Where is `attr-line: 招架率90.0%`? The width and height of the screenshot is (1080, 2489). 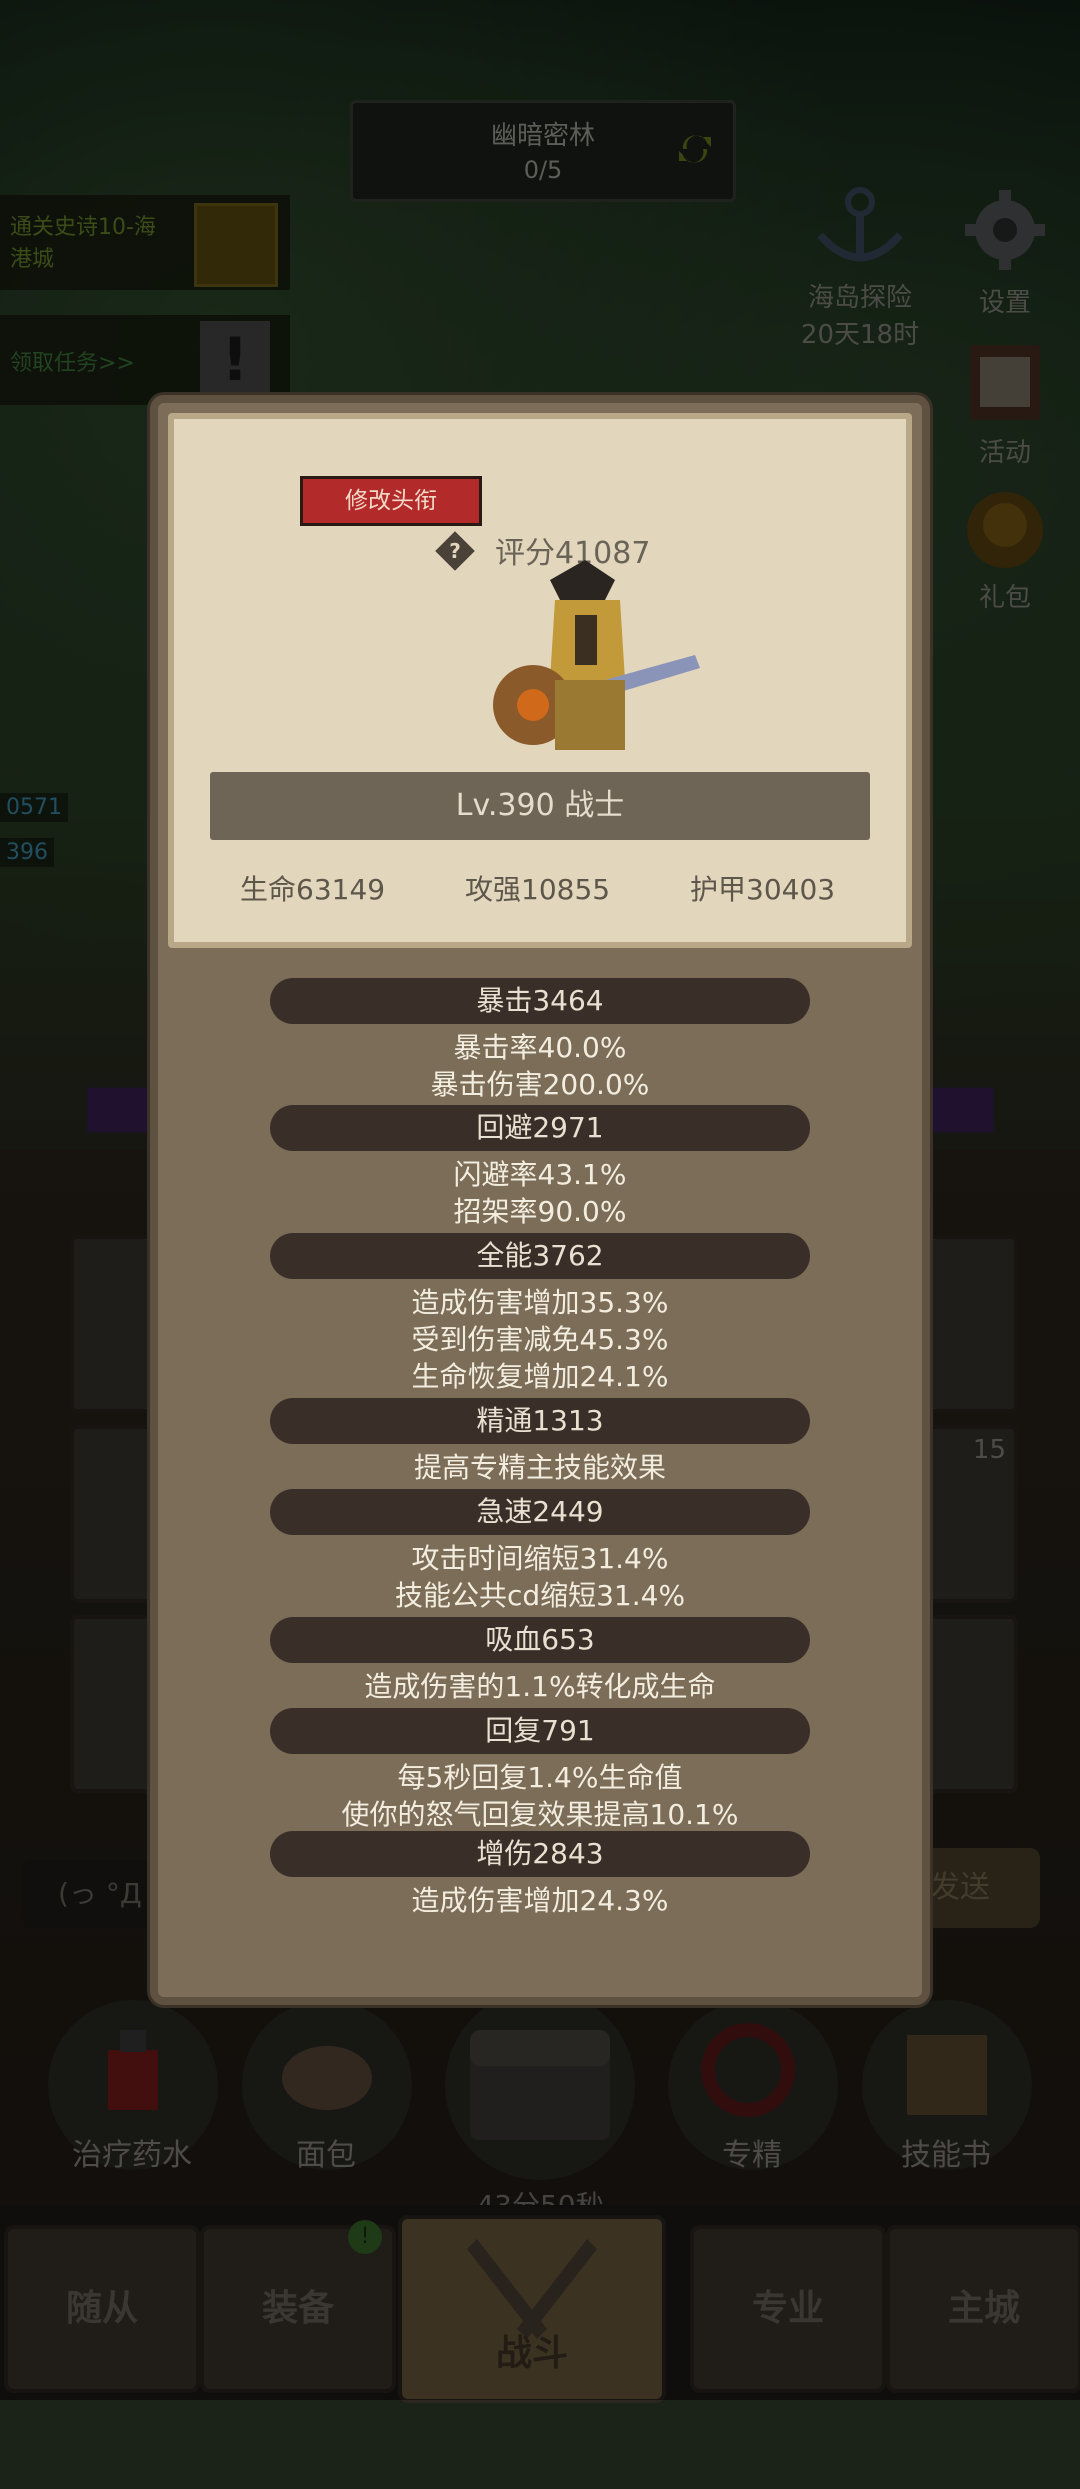 attr-line: 招架率90.0% is located at coordinates (540, 1211).